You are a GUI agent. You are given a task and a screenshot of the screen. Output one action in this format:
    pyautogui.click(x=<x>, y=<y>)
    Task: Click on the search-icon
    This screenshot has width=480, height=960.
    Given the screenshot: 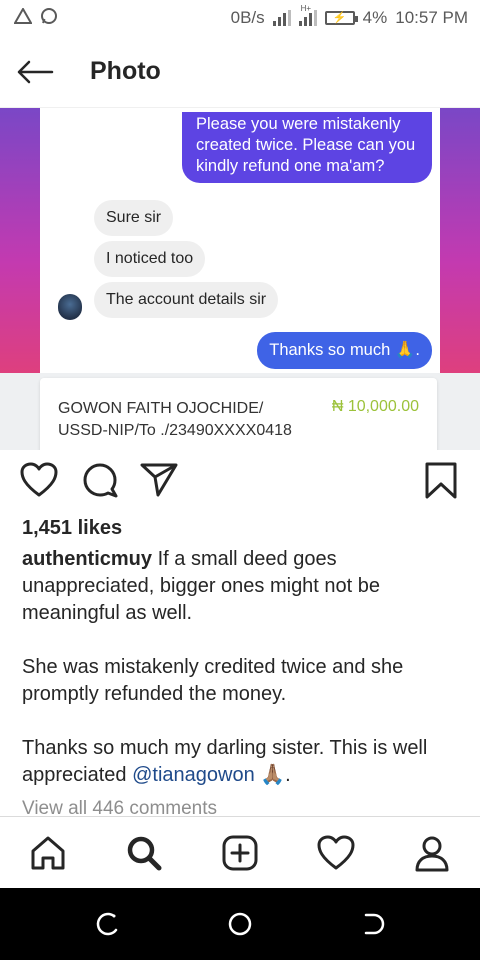 What is the action you would take?
    pyautogui.click(x=144, y=853)
    